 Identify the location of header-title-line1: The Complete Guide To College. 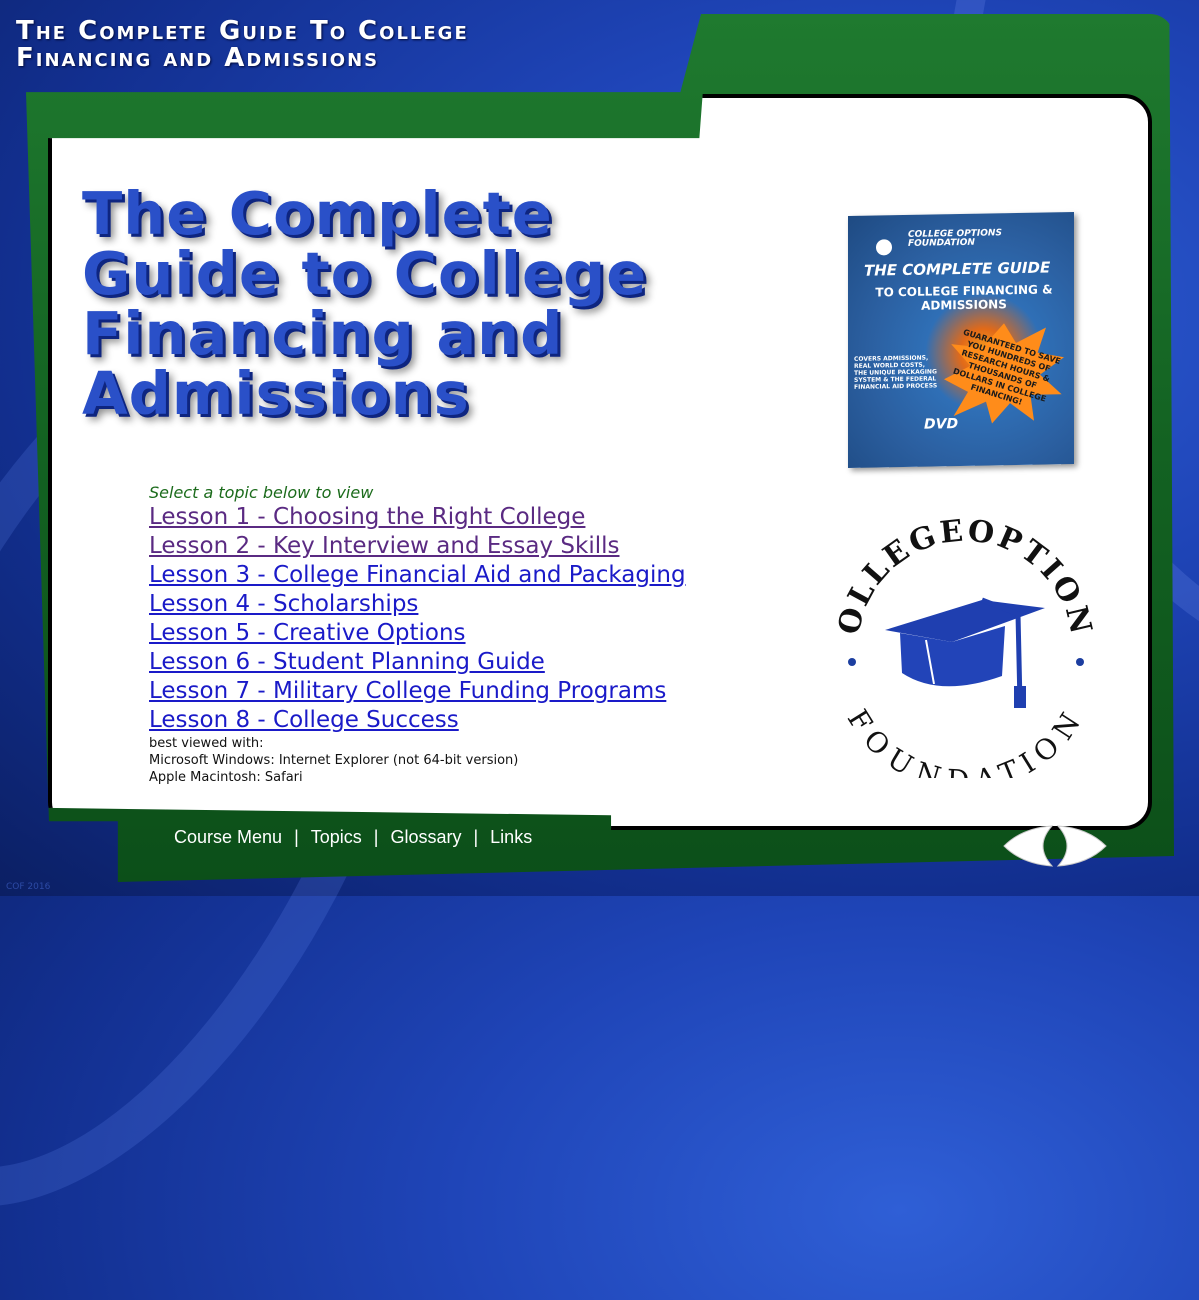
(242, 31).